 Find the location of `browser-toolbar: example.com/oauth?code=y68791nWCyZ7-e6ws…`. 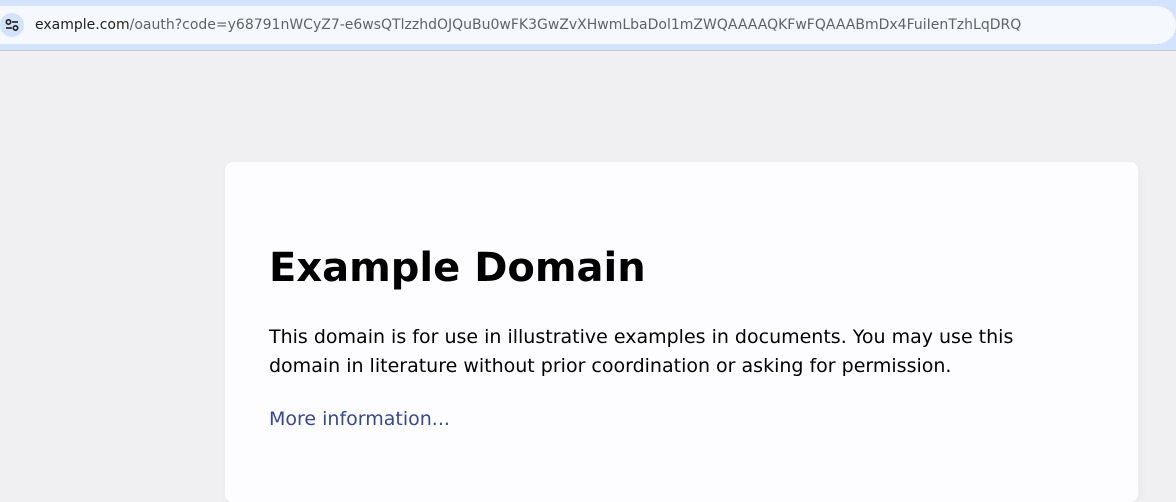

browser-toolbar: example.com/oauth?code=y68791nWCyZ7-e6ws… is located at coordinates (588, 25).